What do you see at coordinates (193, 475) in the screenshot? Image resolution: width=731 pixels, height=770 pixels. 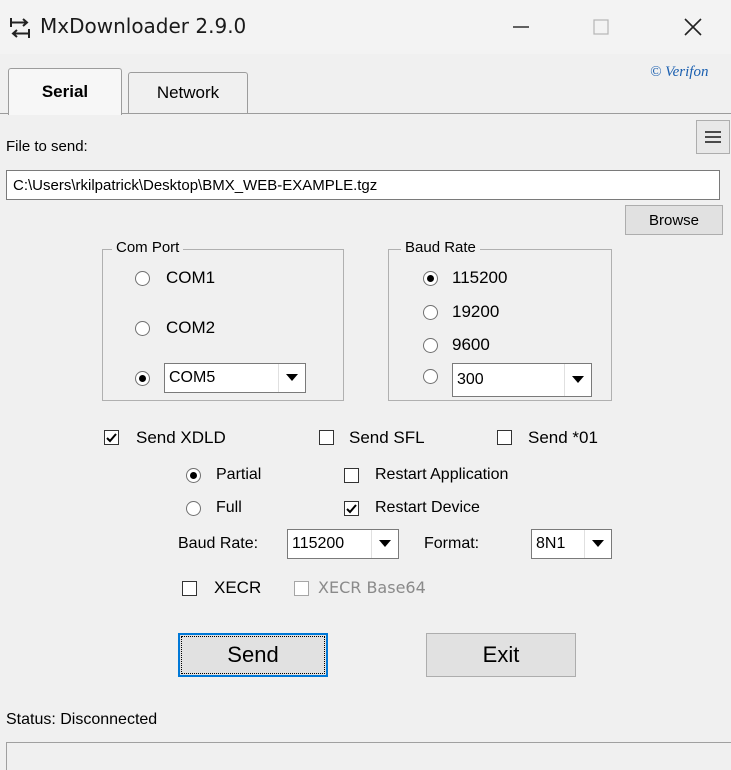 I see `partial-radio` at bounding box center [193, 475].